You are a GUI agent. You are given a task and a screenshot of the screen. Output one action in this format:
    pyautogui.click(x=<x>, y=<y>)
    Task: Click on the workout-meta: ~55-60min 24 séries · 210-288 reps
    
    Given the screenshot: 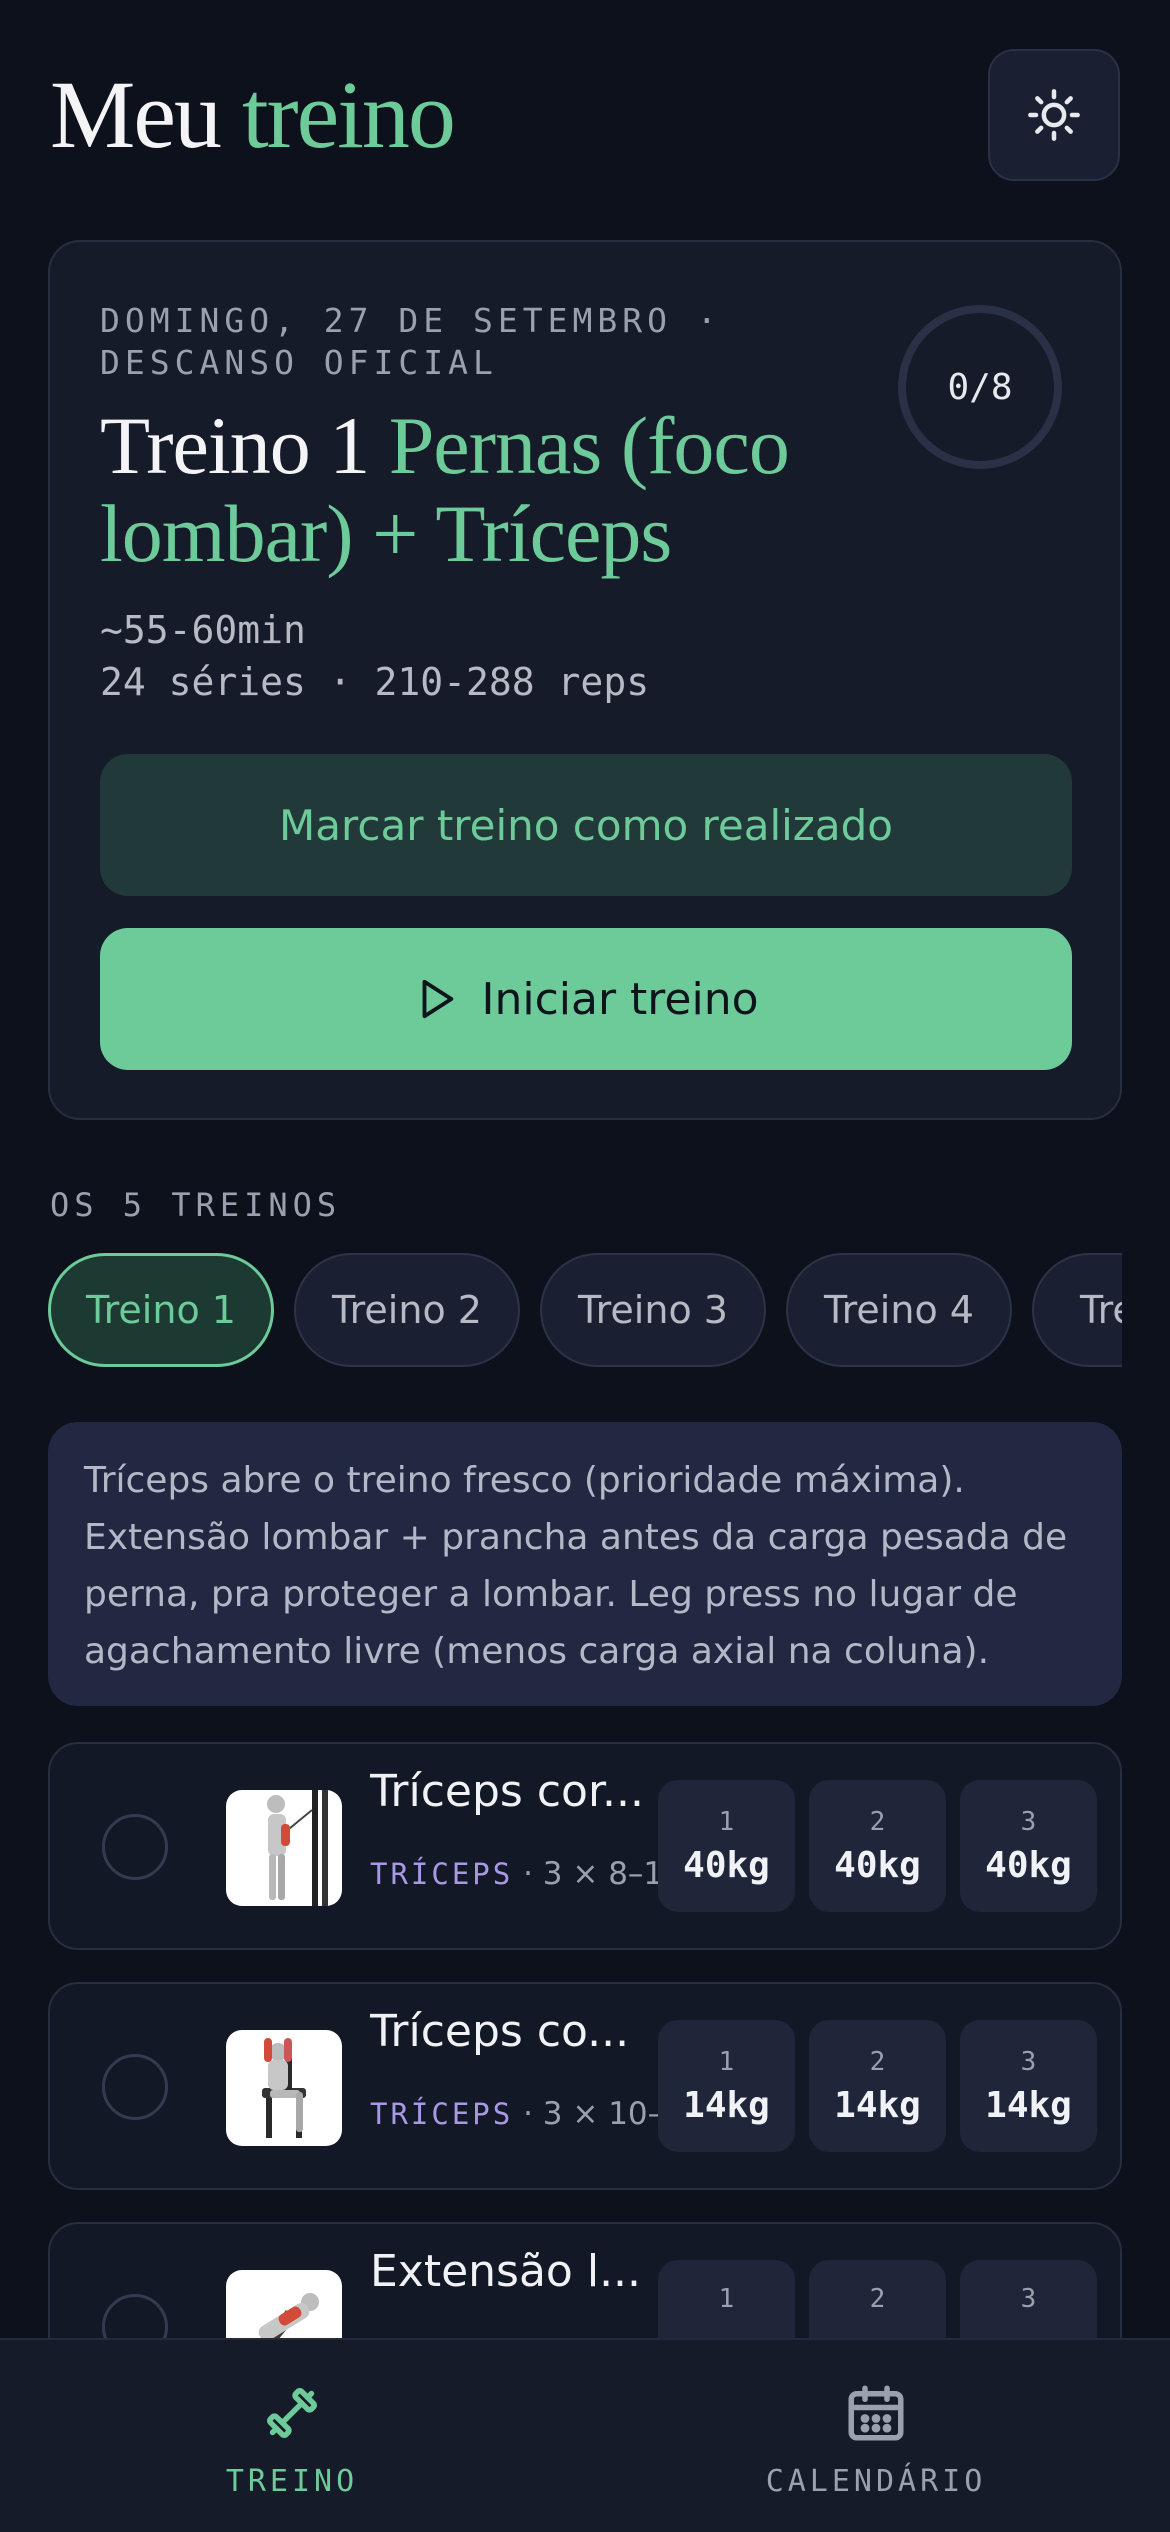 What is the action you would take?
    pyautogui.click(x=374, y=656)
    